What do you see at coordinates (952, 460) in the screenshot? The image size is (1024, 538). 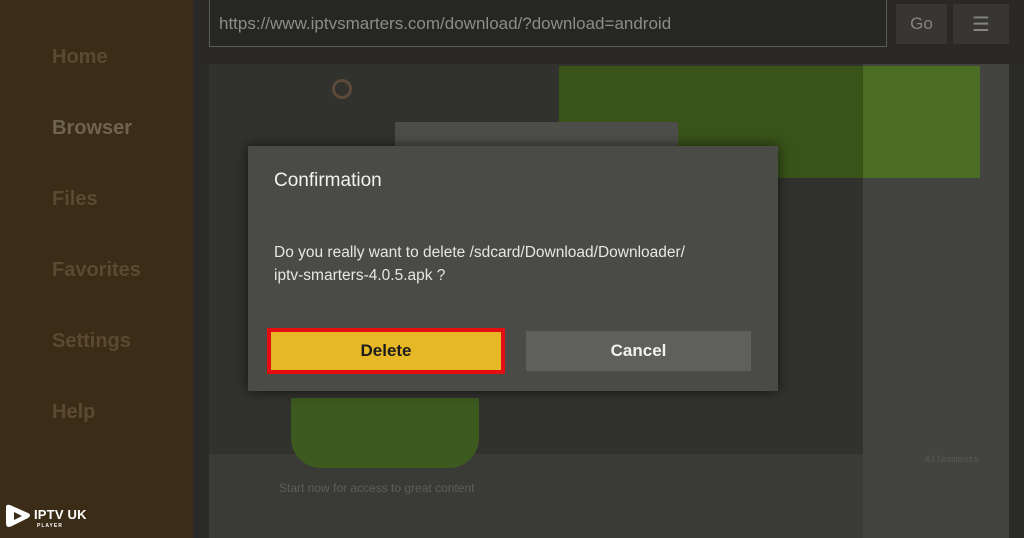 I see `webpage-side-text: Alloaments` at bounding box center [952, 460].